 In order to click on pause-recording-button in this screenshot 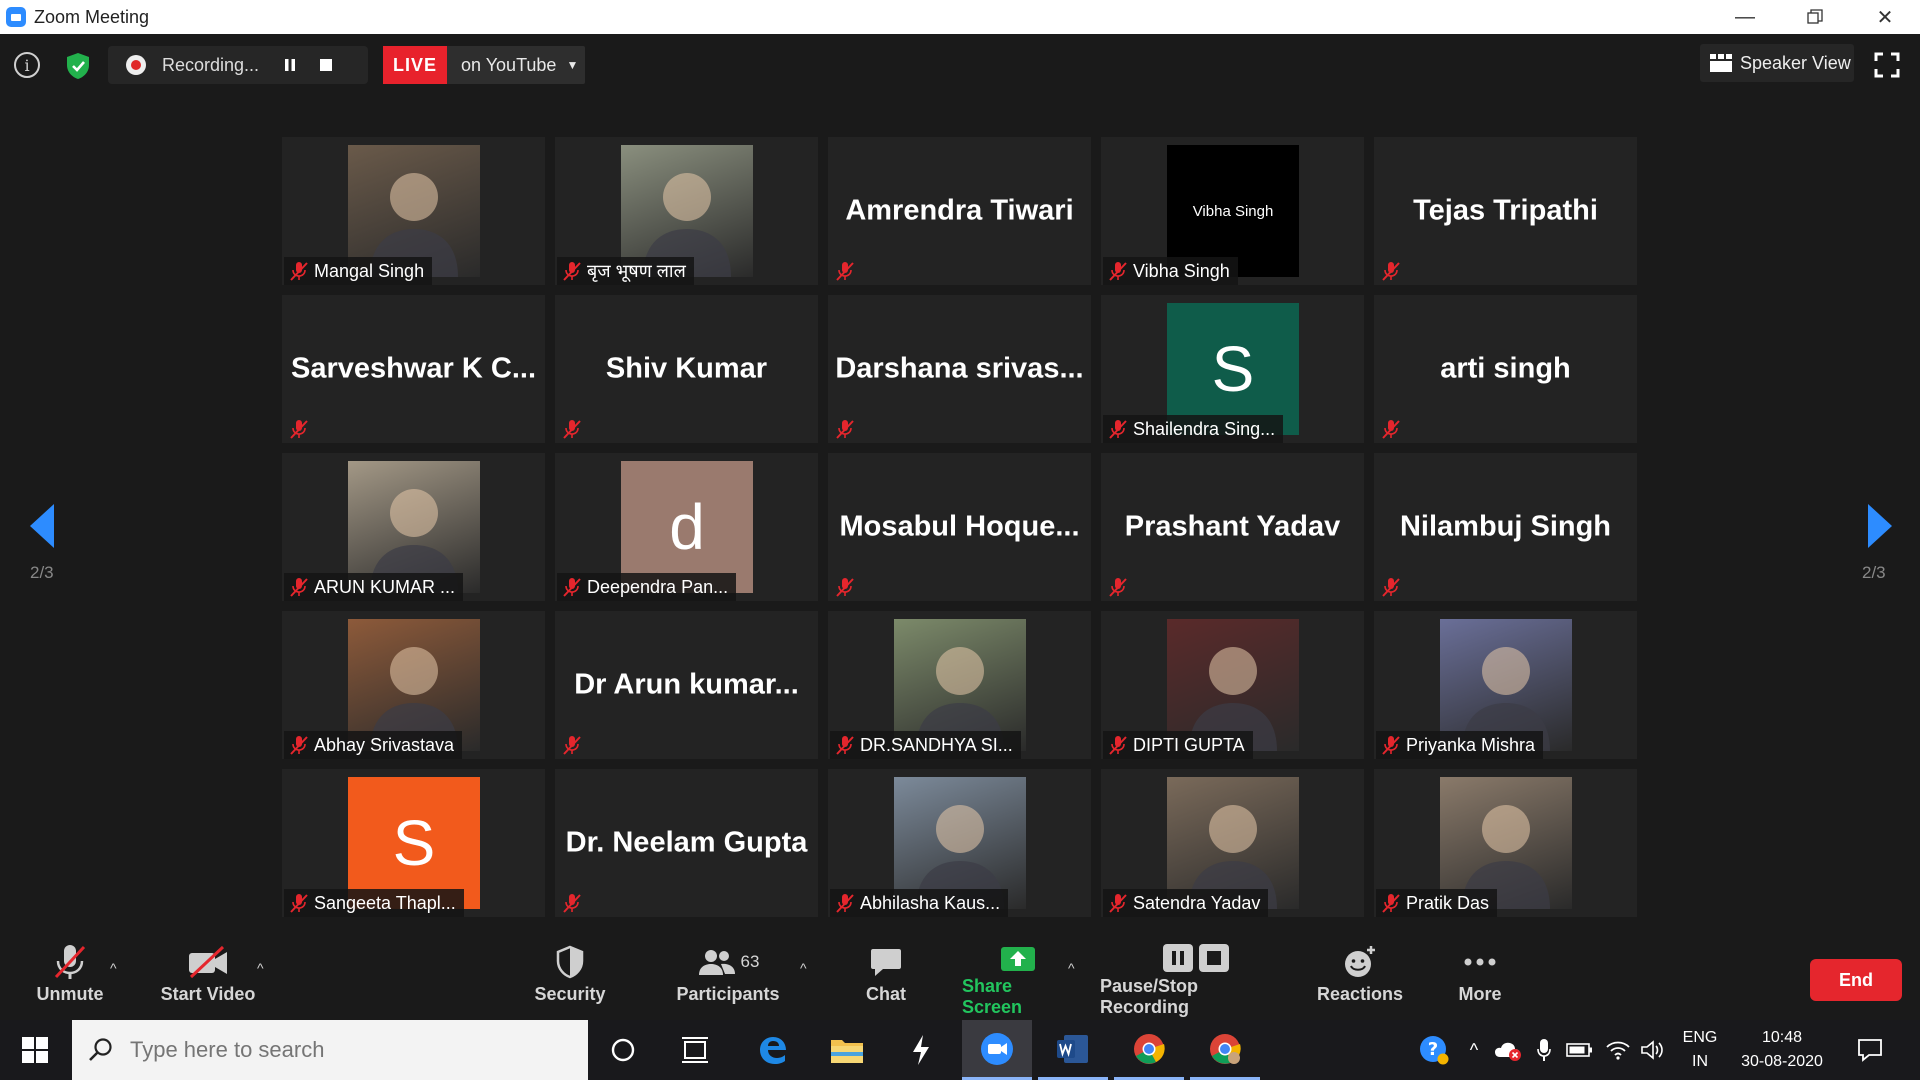, I will do `click(290, 65)`.